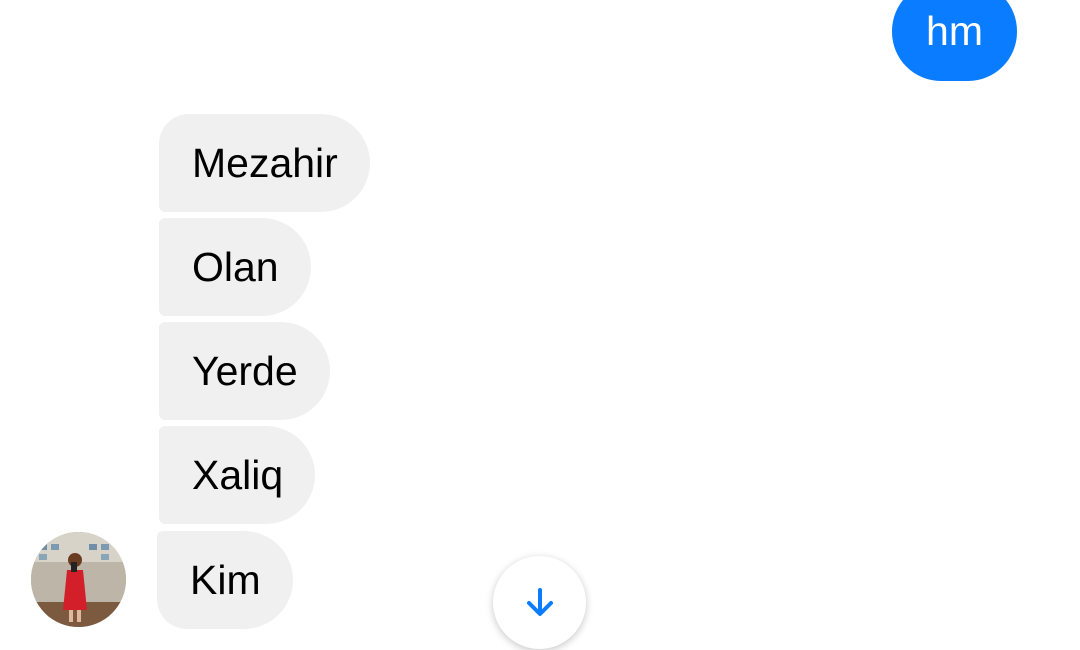 The image size is (1080, 650). I want to click on incoming-message: Olan, so click(235, 267).